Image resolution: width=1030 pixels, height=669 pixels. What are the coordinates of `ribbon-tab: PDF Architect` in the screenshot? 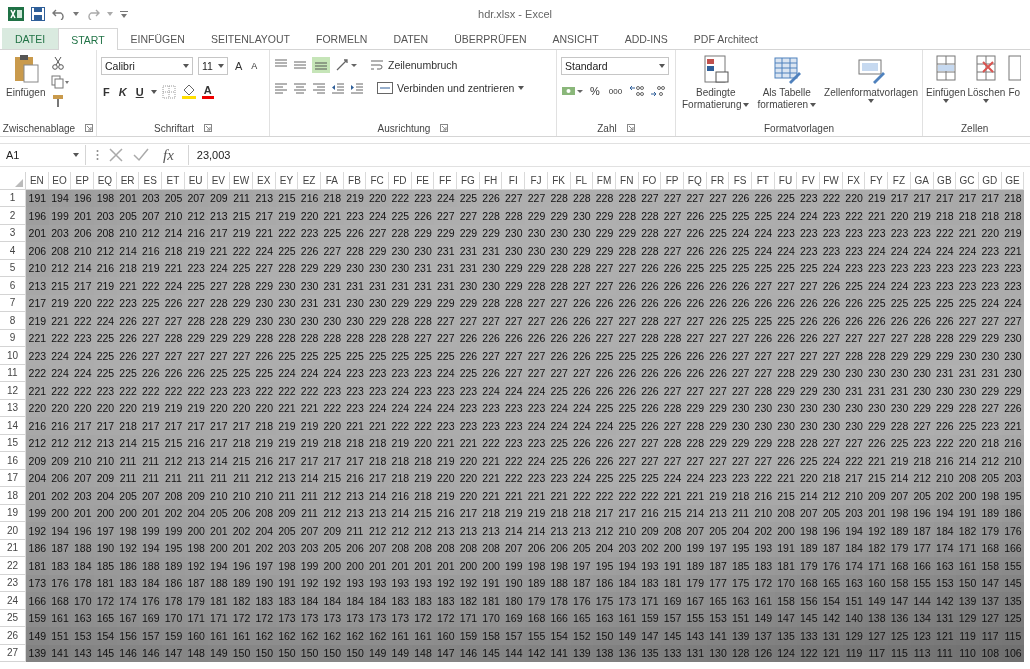 It's located at (725, 38).